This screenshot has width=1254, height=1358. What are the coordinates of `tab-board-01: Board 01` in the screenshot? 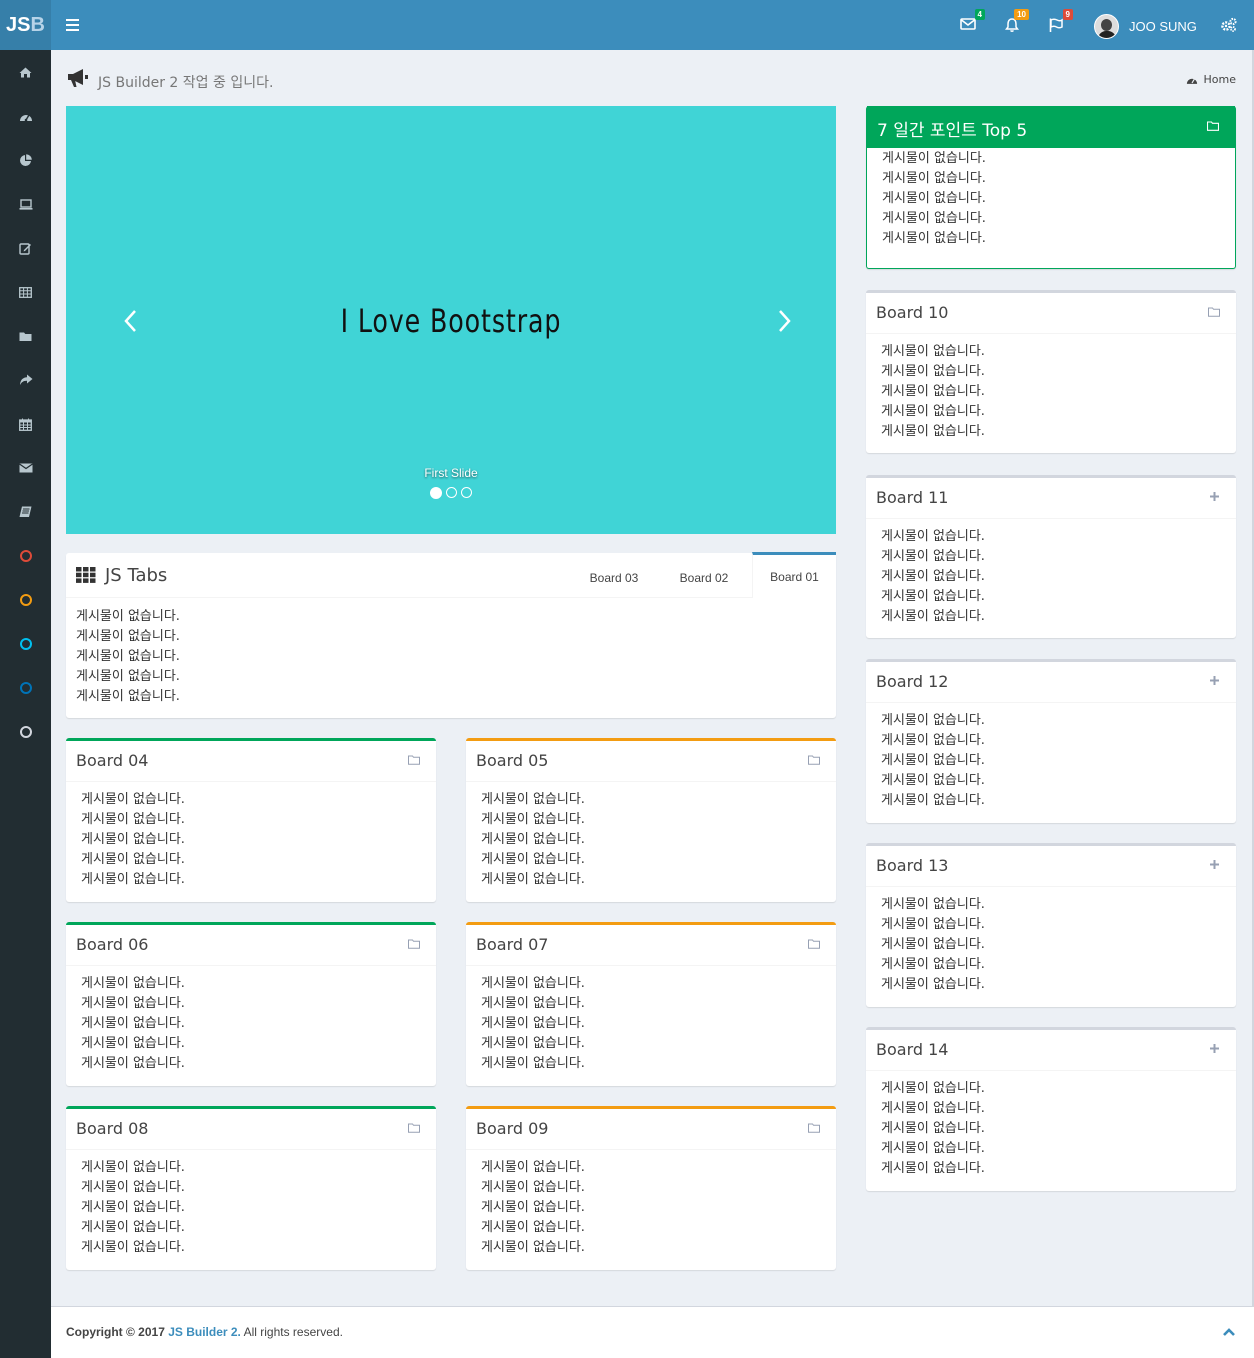 It's located at (794, 575).